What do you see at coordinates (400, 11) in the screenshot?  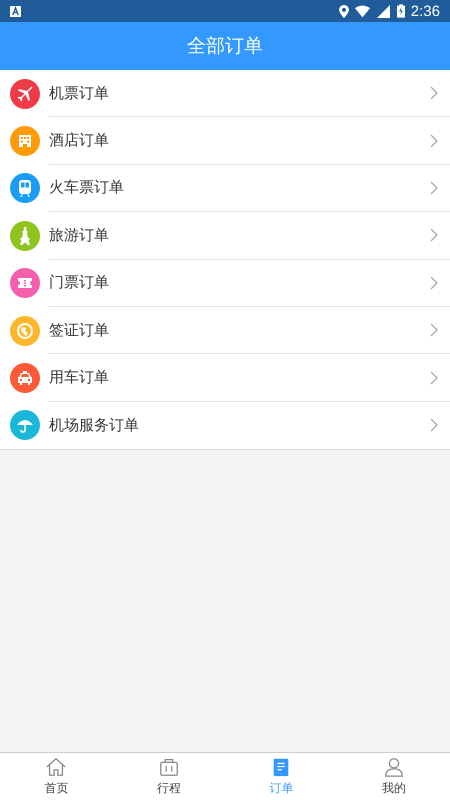 I see `battery-icon` at bounding box center [400, 11].